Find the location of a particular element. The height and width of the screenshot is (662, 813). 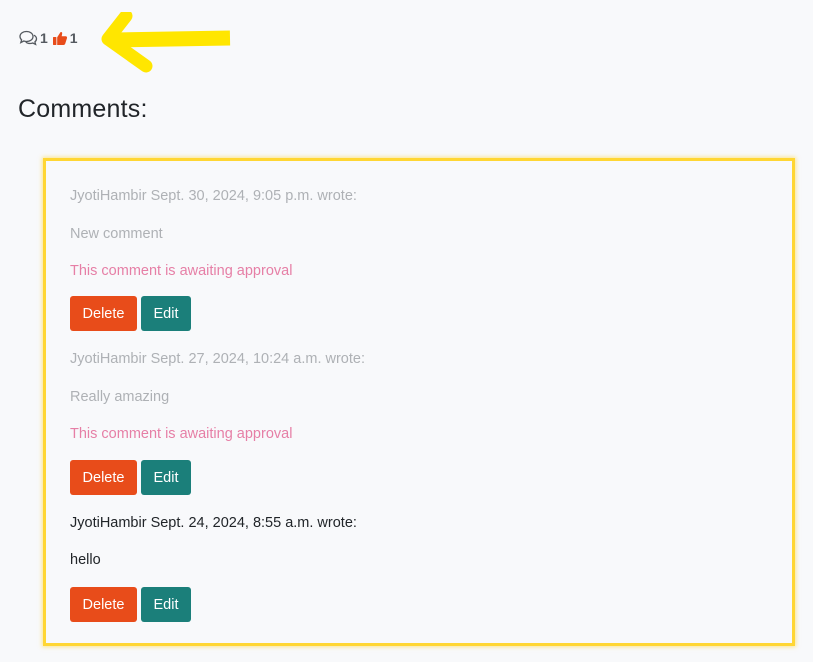

comment-body: Really amazing is located at coordinates (120, 397).